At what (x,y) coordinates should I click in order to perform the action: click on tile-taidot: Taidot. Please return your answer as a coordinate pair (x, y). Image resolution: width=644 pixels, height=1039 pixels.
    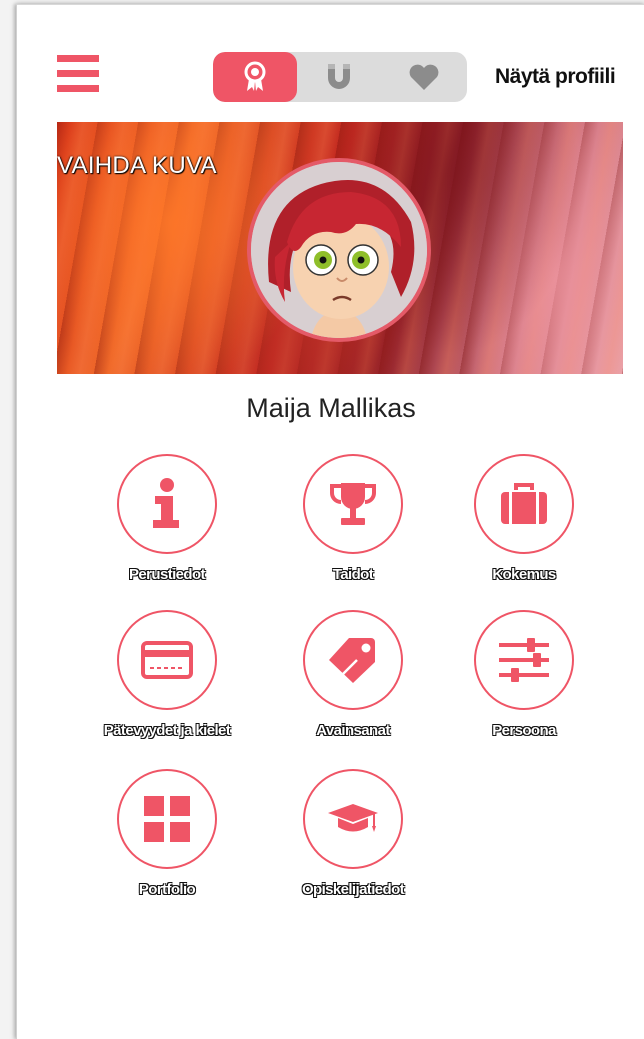
    Looking at the image, I should click on (353, 529).